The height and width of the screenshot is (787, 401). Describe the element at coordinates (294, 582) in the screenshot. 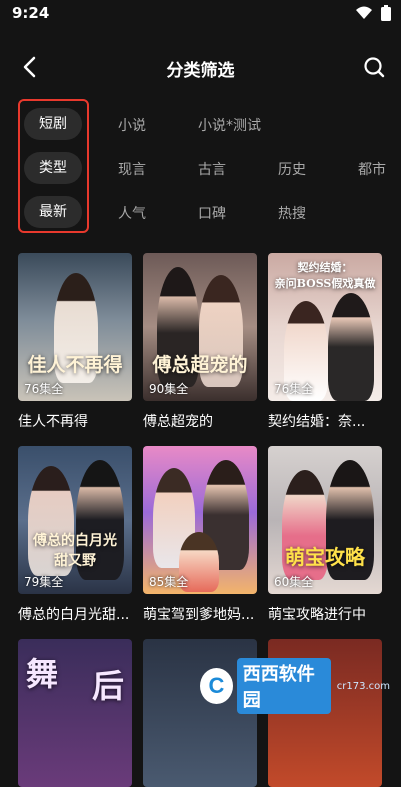

I see `episode-count: 60集全` at that location.